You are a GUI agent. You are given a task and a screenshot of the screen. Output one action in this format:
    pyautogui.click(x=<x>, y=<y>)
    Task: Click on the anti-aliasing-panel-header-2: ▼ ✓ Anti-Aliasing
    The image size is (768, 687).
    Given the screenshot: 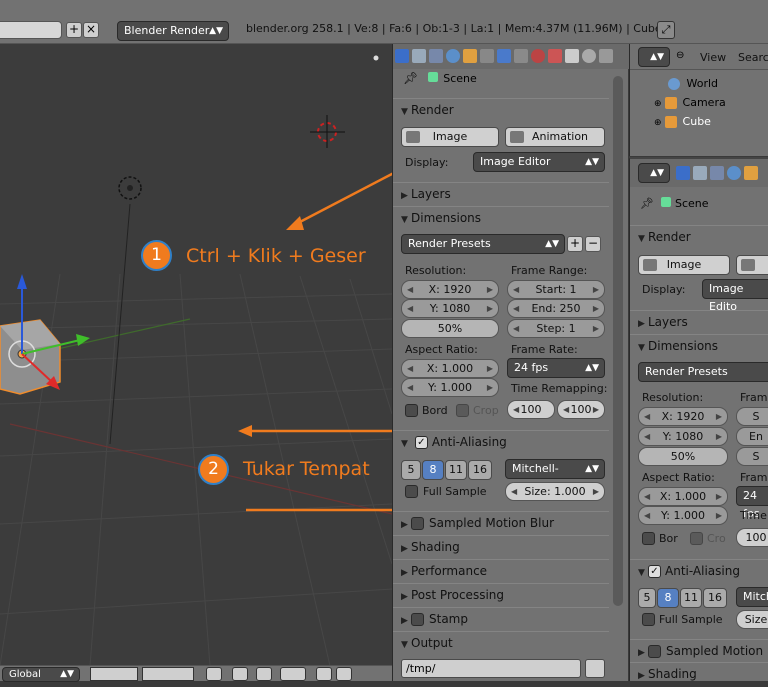 What is the action you would take?
    pyautogui.click(x=699, y=570)
    